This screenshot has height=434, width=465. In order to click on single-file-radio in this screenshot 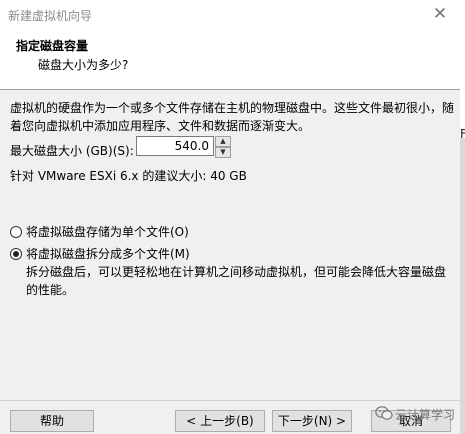, I will do `click(16, 232)`.